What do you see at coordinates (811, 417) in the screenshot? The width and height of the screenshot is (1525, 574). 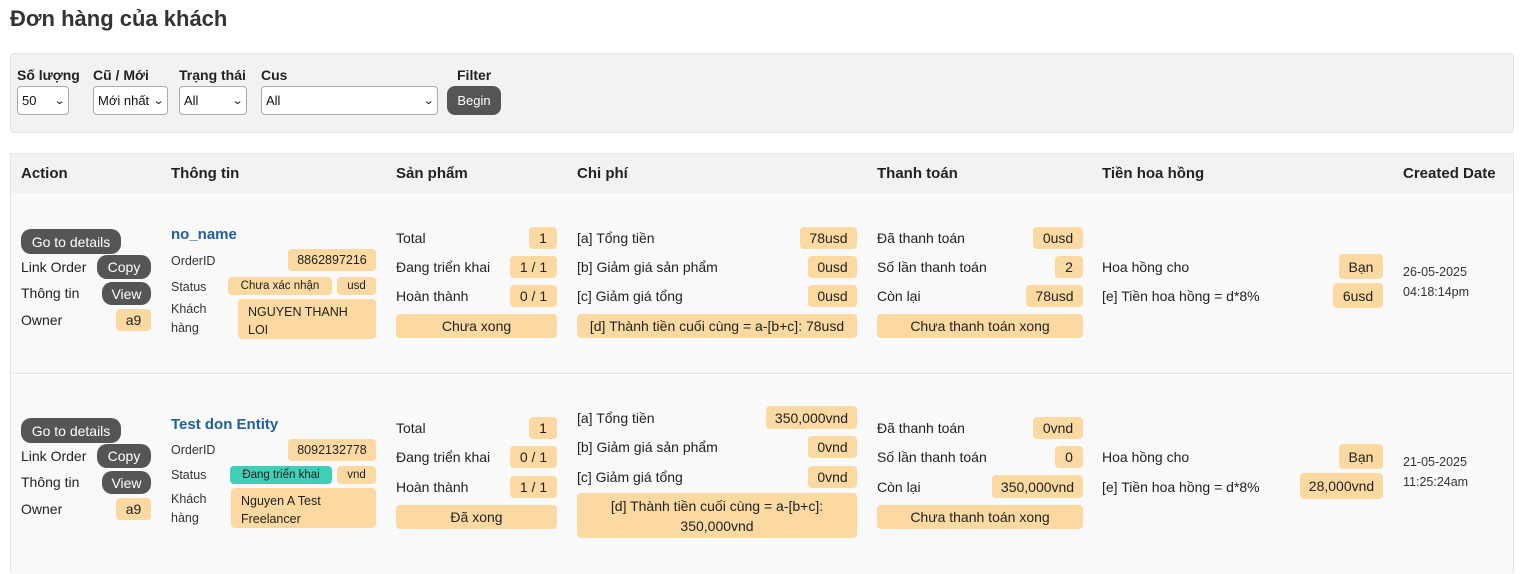 I see `cost-a-value: 350,000vnd` at bounding box center [811, 417].